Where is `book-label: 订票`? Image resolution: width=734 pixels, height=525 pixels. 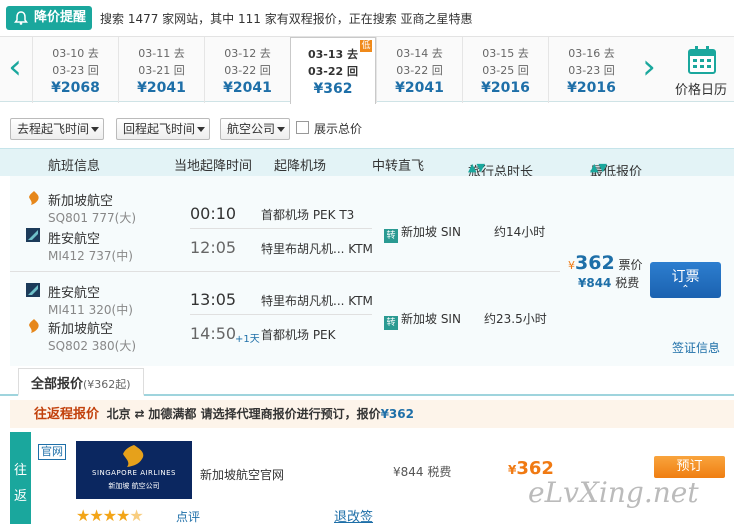
book-label: 订票 is located at coordinates (685, 277).